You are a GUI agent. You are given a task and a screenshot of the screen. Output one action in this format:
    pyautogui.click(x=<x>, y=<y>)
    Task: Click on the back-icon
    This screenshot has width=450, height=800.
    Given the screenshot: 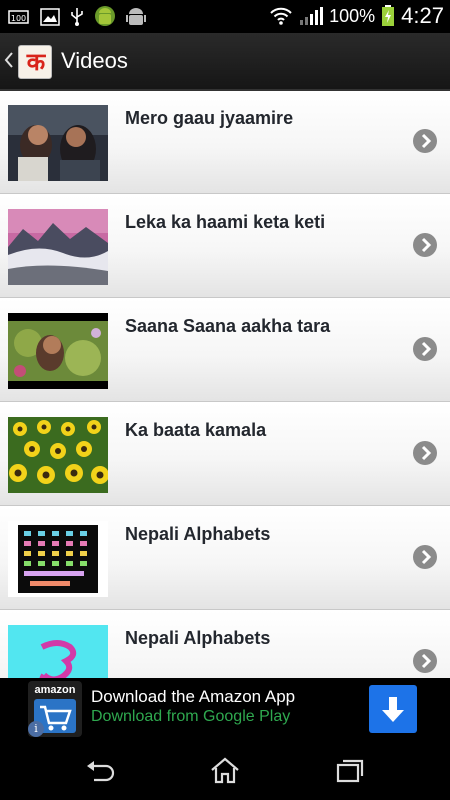 What is the action you would take?
    pyautogui.click(x=100, y=770)
    